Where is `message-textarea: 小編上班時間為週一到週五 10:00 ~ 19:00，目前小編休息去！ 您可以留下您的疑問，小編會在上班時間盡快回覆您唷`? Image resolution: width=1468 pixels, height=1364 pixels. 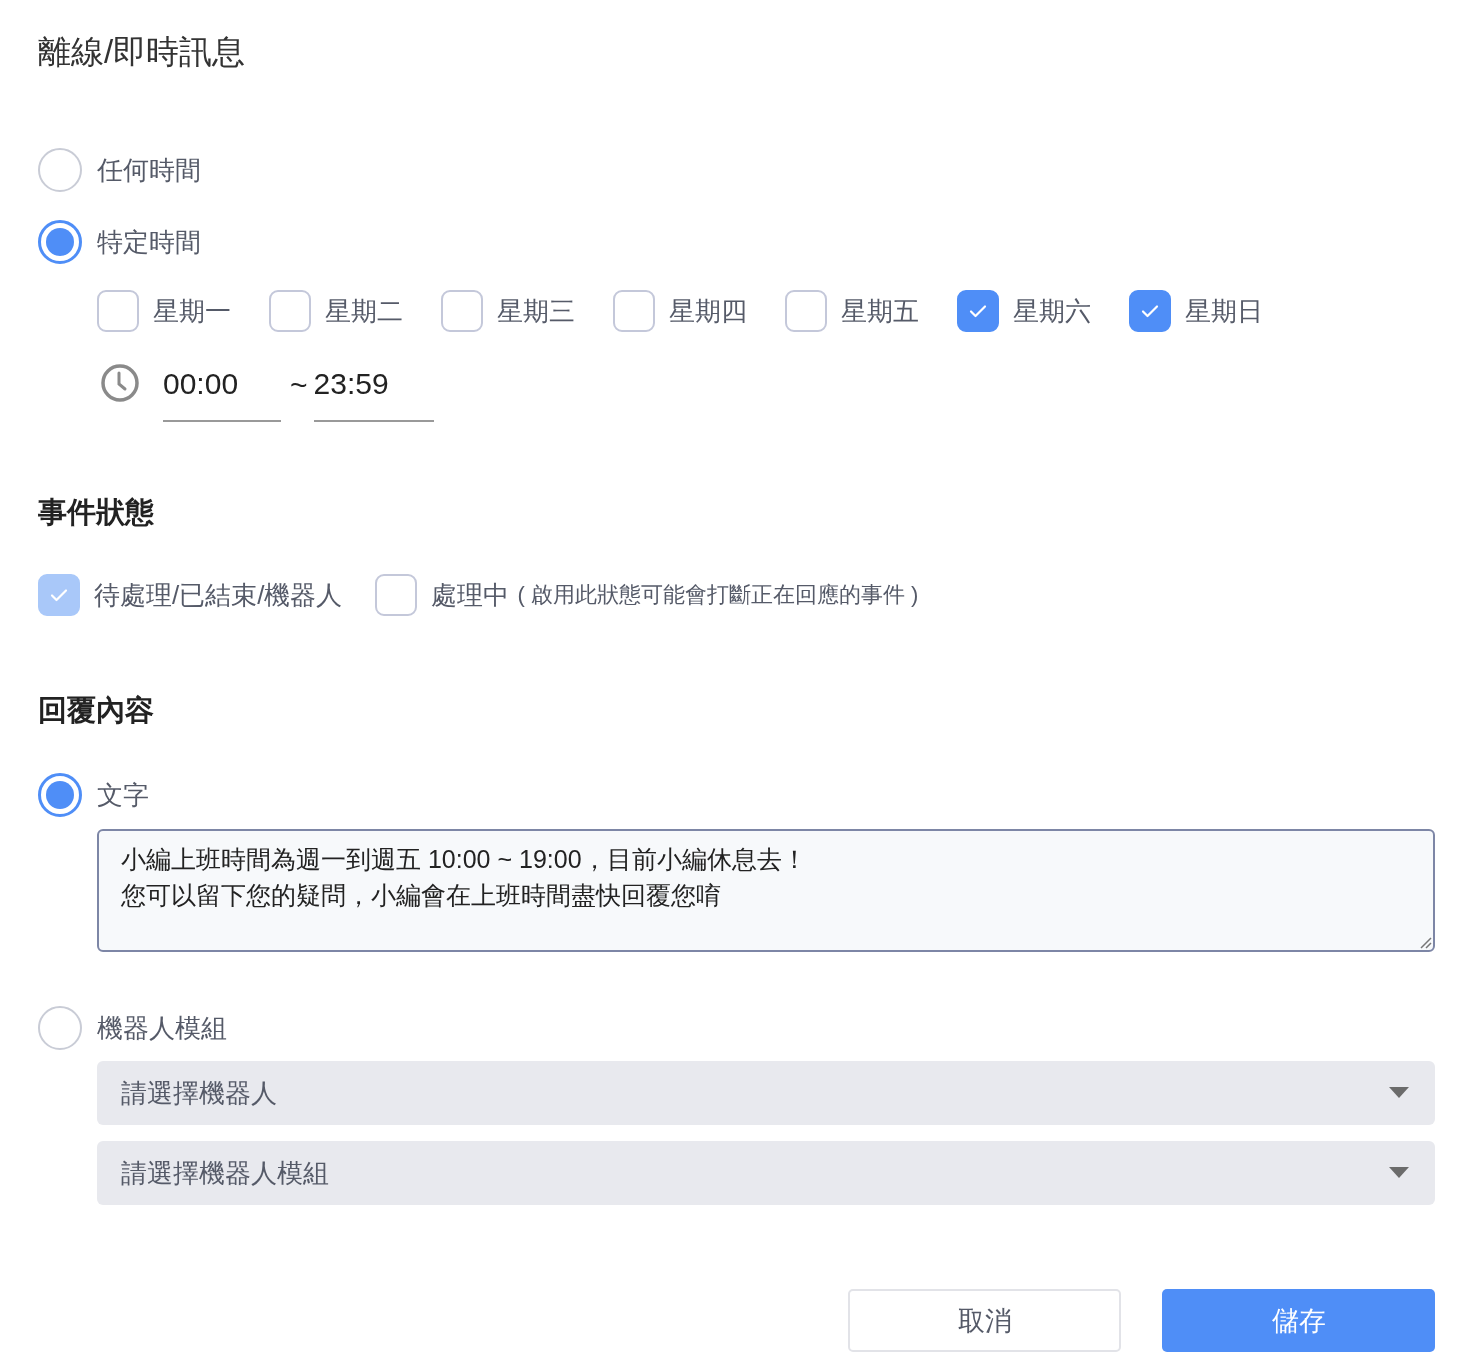
message-textarea: 小編上班時間為週一到週五 10:00 ~ 19:00，目前小編休息去！ 您可以留下您的疑問，小編會在上班時間盡快回覆您唷 is located at coordinates (766, 890).